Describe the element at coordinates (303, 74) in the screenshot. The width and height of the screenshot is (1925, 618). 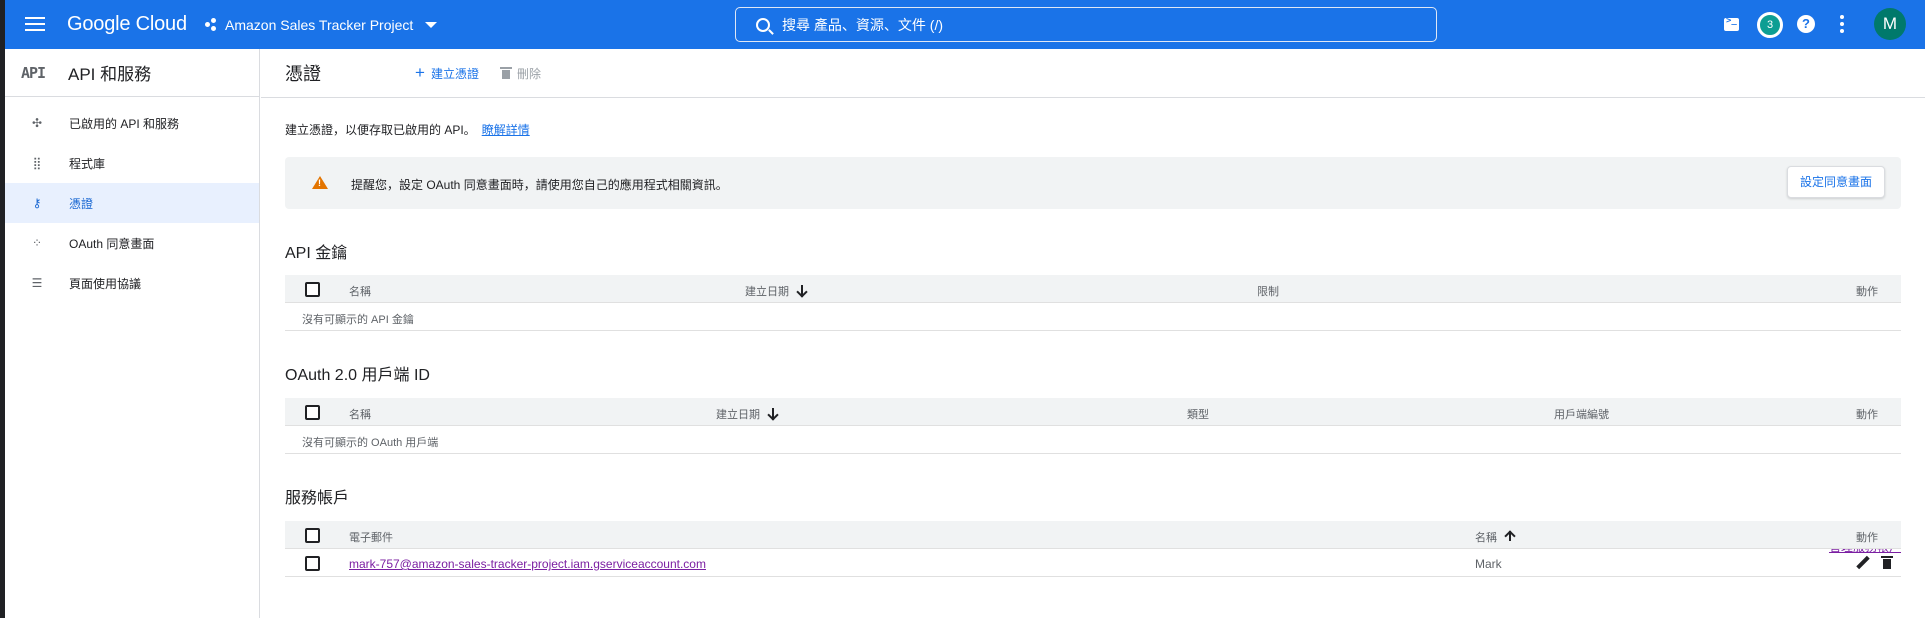
I see `page-title: 憑證` at that location.